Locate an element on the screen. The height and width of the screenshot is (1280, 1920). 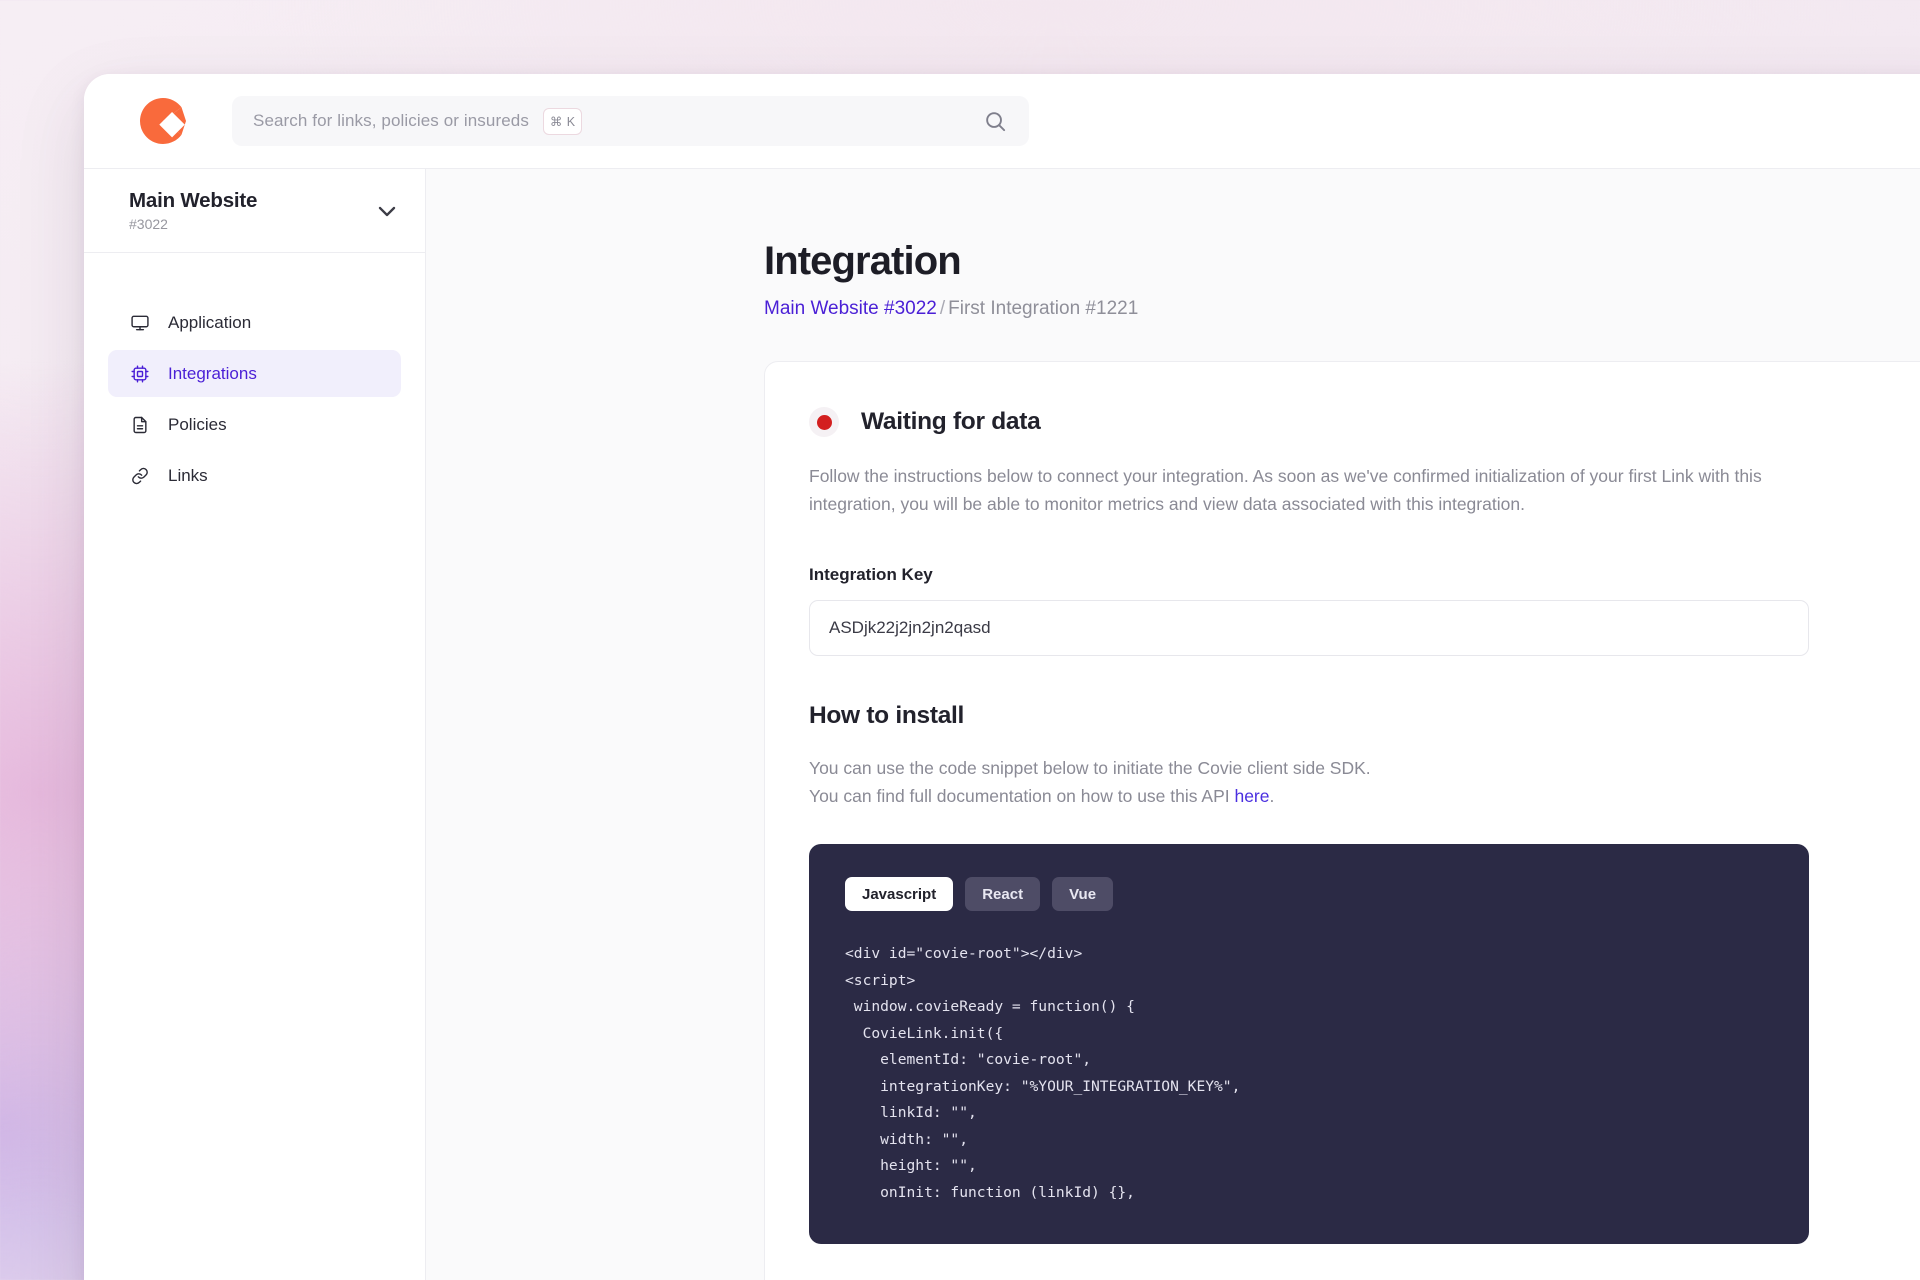
sidebar-item-policies: Policies is located at coordinates (254, 424).